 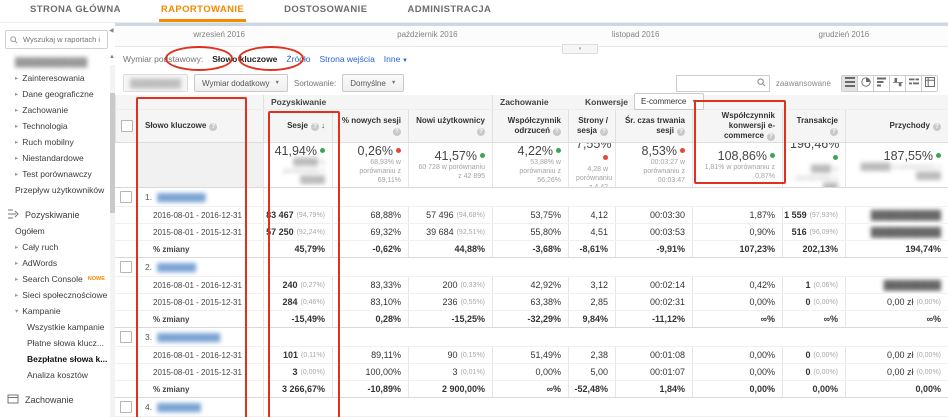 What do you see at coordinates (200, 285) in the screenshot?
I see `period-label-cell: 2016-08-01 - 2016-12-31` at bounding box center [200, 285].